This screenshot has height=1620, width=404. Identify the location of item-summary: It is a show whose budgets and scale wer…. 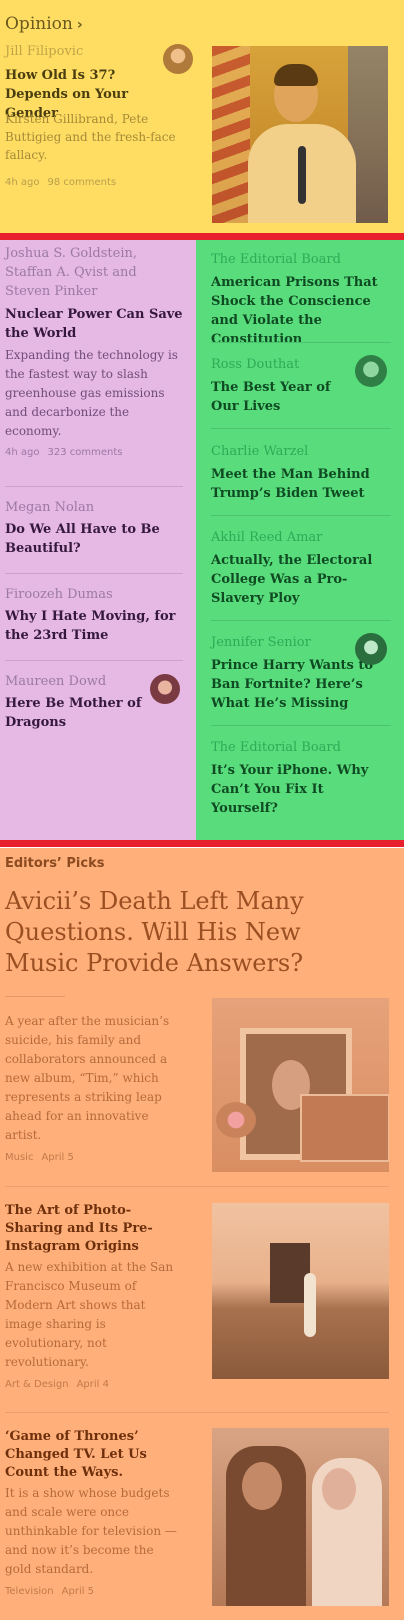
(94, 1531).